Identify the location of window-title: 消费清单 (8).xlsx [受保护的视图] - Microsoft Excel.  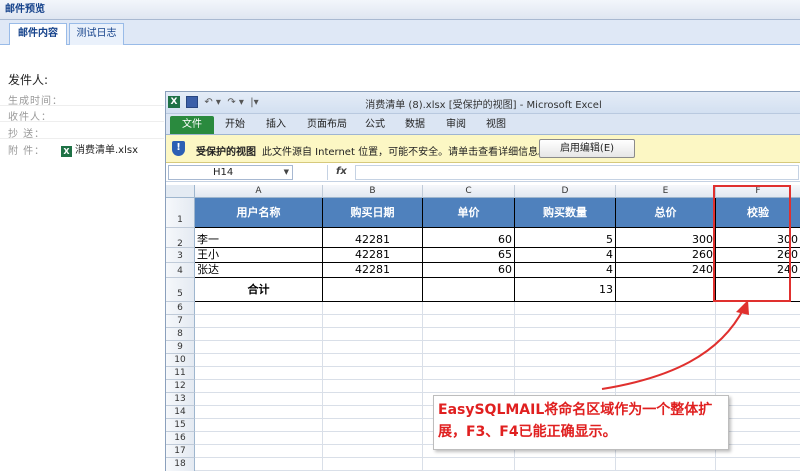
(483, 105).